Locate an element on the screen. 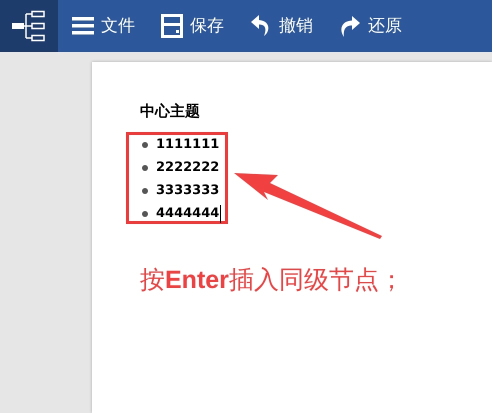 The width and height of the screenshot is (492, 413). redo-icon is located at coordinates (350, 26).